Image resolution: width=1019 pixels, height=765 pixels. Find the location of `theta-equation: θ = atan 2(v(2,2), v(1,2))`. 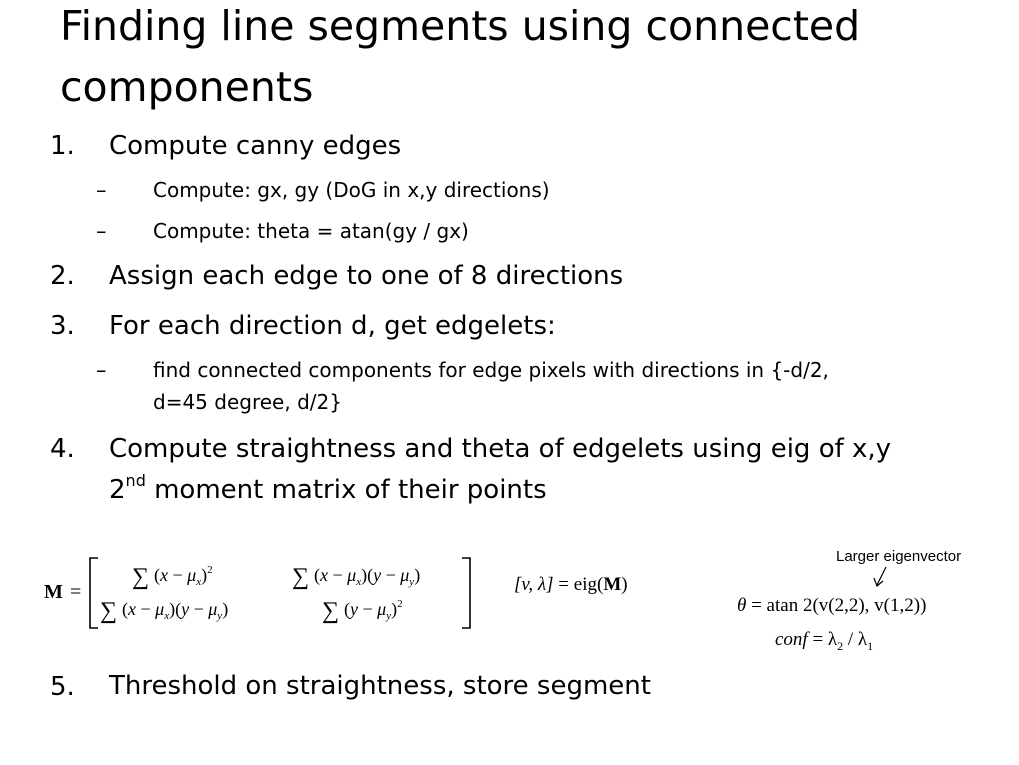

theta-equation: θ = atan 2(v(2,2), v(1,2)) is located at coordinates (831, 606).